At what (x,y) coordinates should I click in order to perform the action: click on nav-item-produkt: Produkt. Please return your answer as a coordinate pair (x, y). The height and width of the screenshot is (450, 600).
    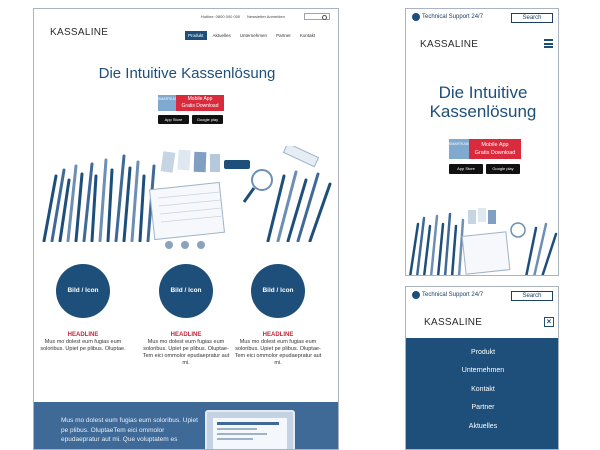
    Looking at the image, I should click on (196, 35).